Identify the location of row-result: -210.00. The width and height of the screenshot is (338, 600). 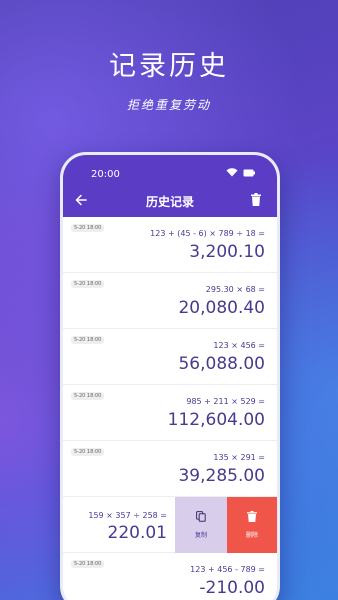
(232, 588).